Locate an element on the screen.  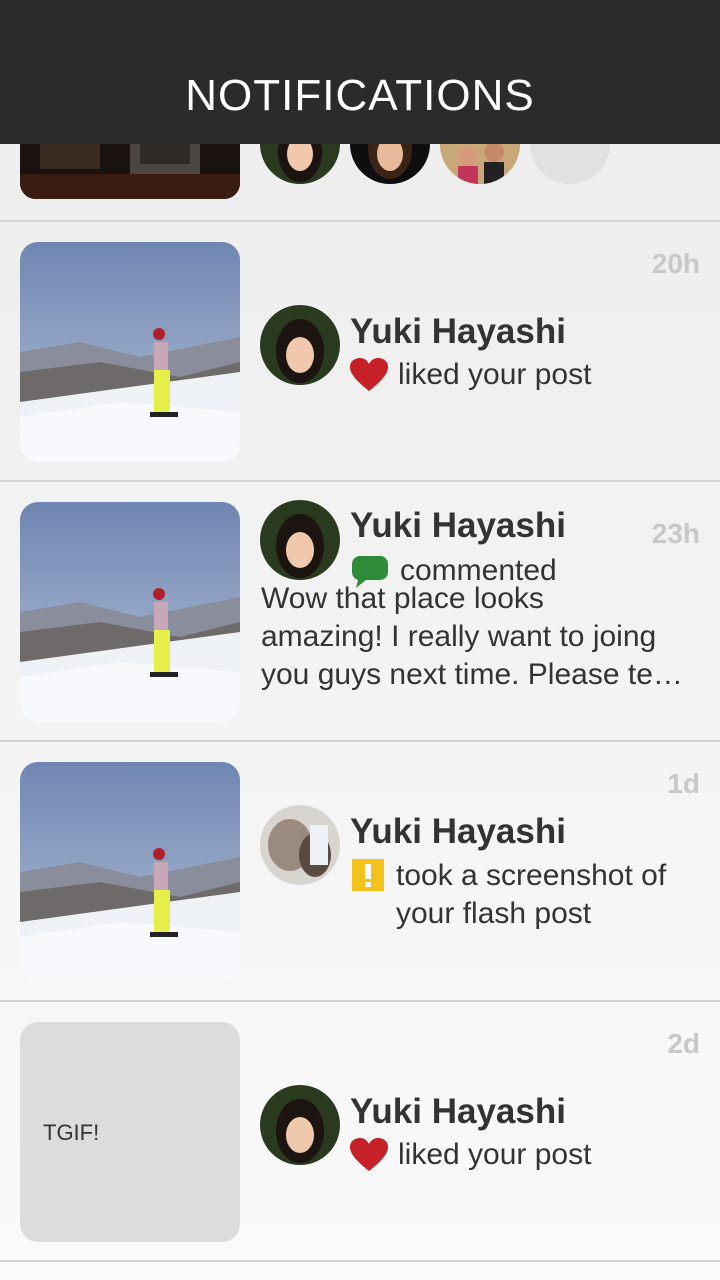
timestamp: 23h is located at coordinates (675, 533).